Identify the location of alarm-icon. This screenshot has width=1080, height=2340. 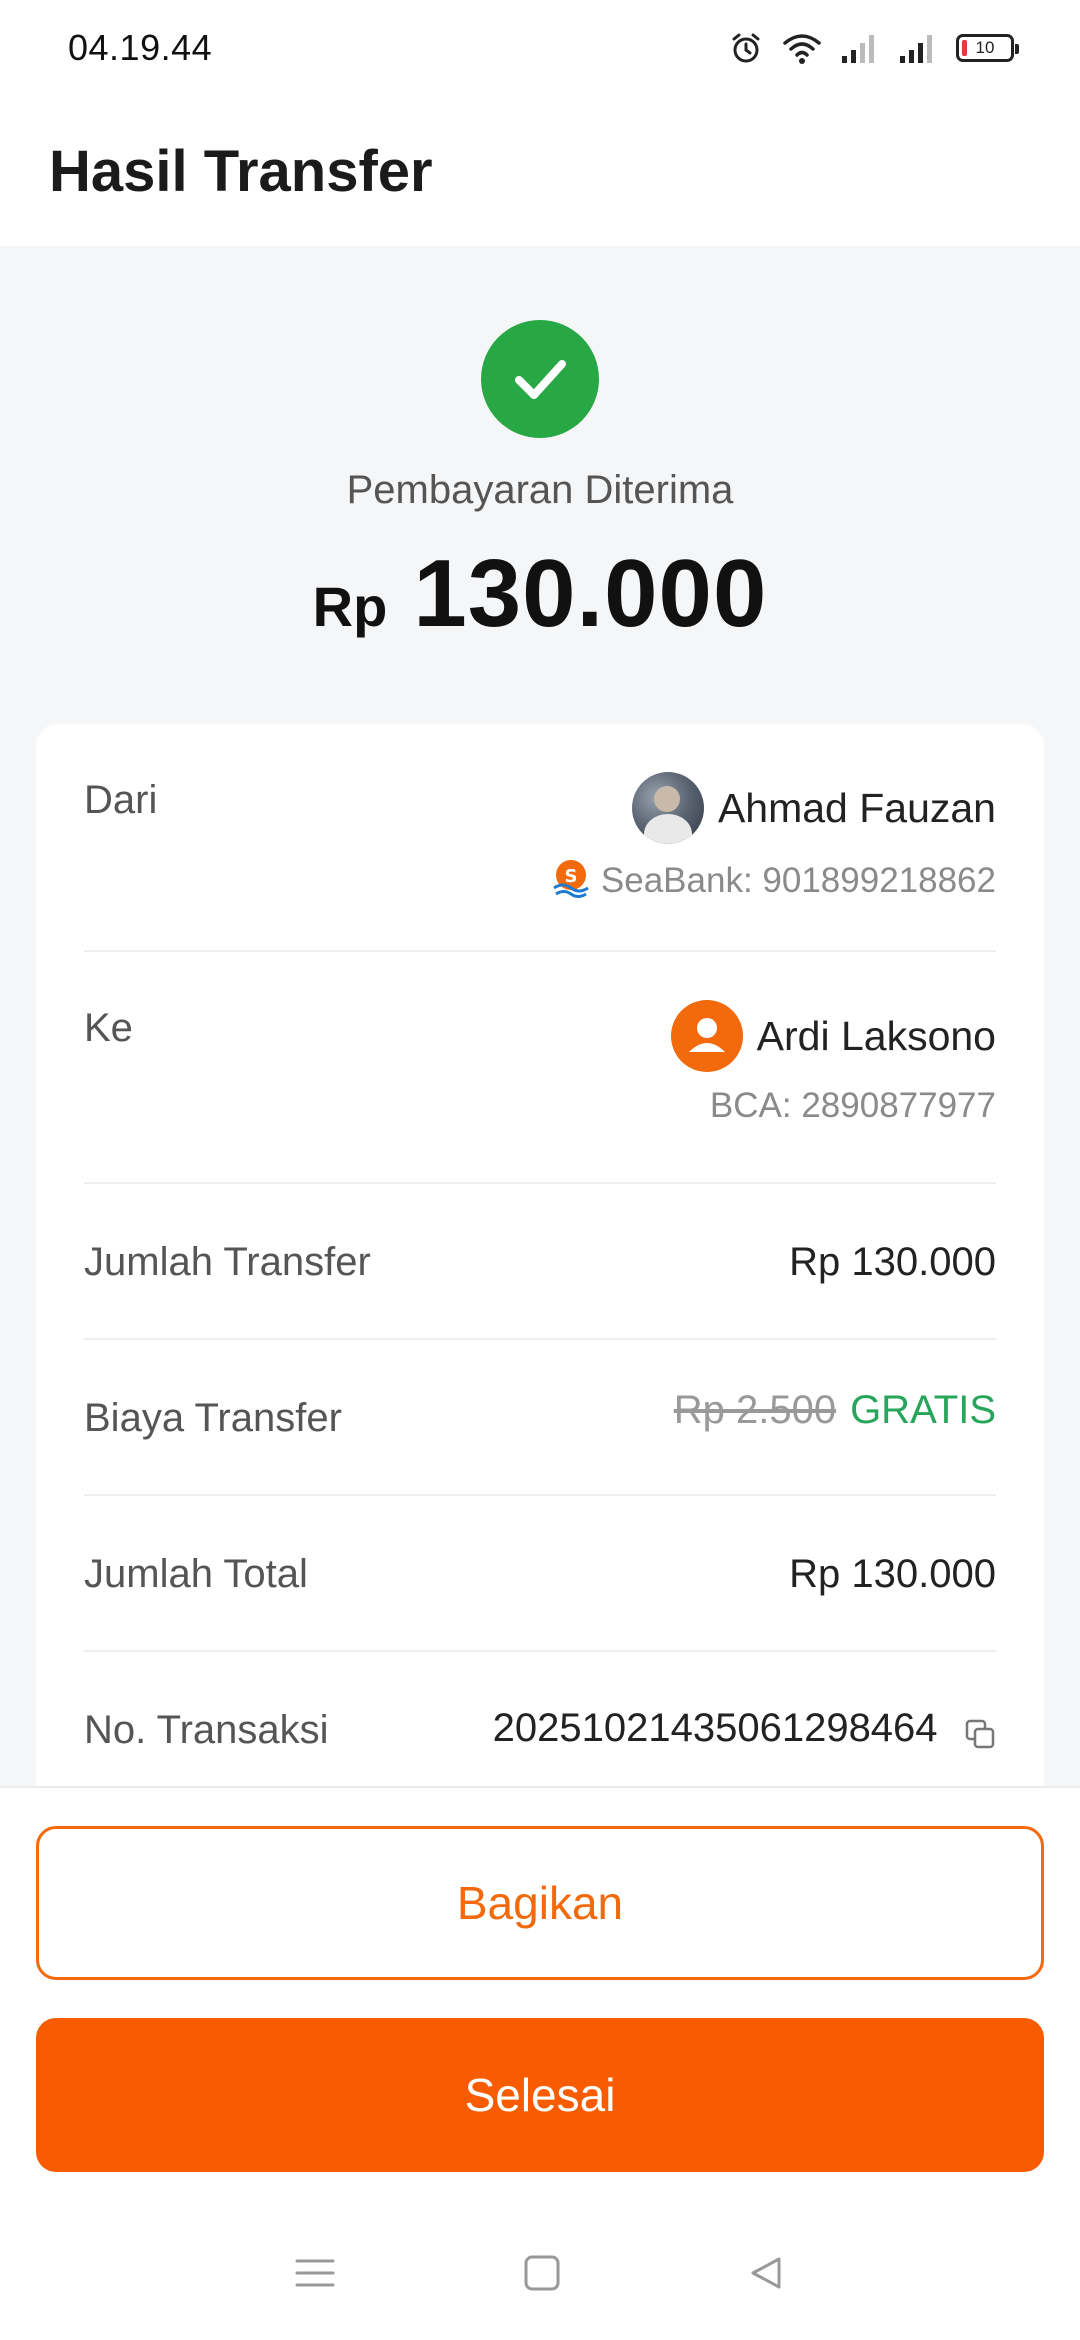
(746, 48).